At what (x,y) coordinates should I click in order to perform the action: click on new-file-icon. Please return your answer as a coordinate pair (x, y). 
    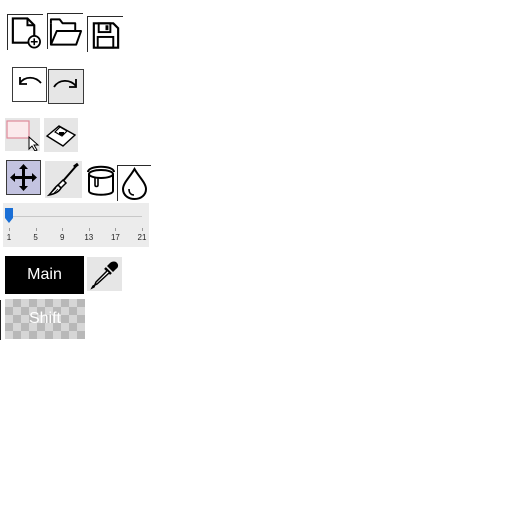
    Looking at the image, I should click on (26, 32).